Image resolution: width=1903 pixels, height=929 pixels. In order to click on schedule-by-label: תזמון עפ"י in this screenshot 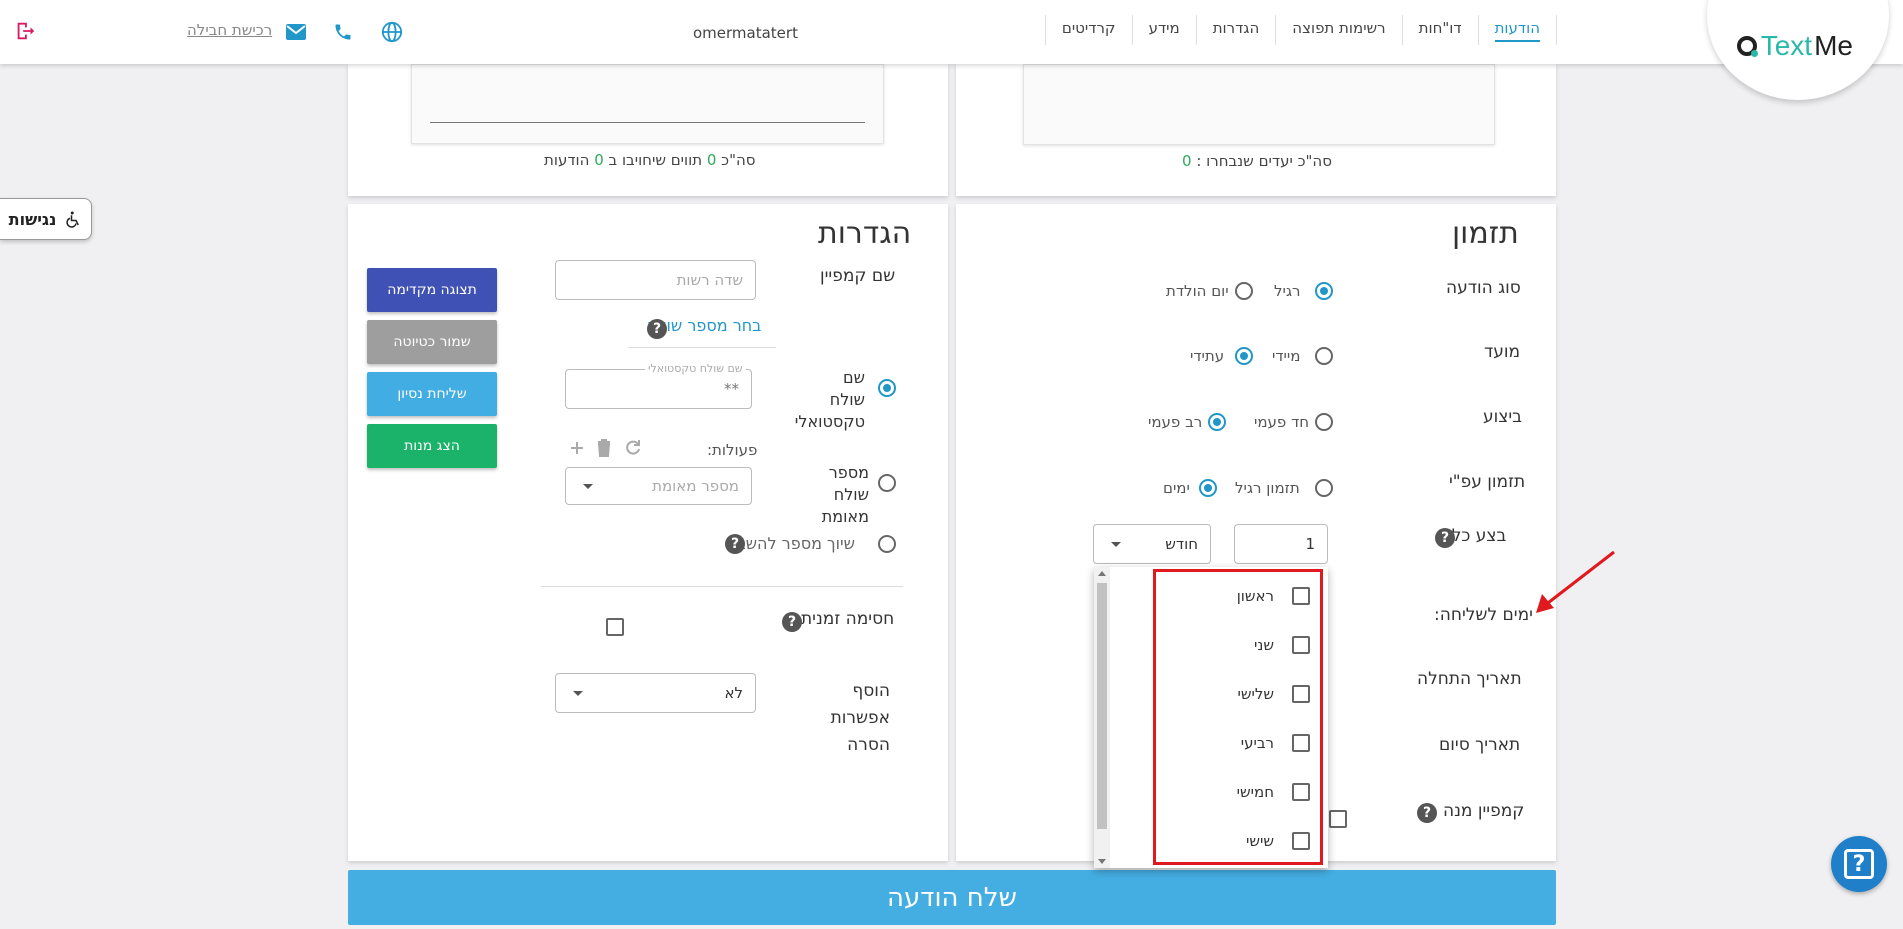, I will do `click(1487, 482)`.